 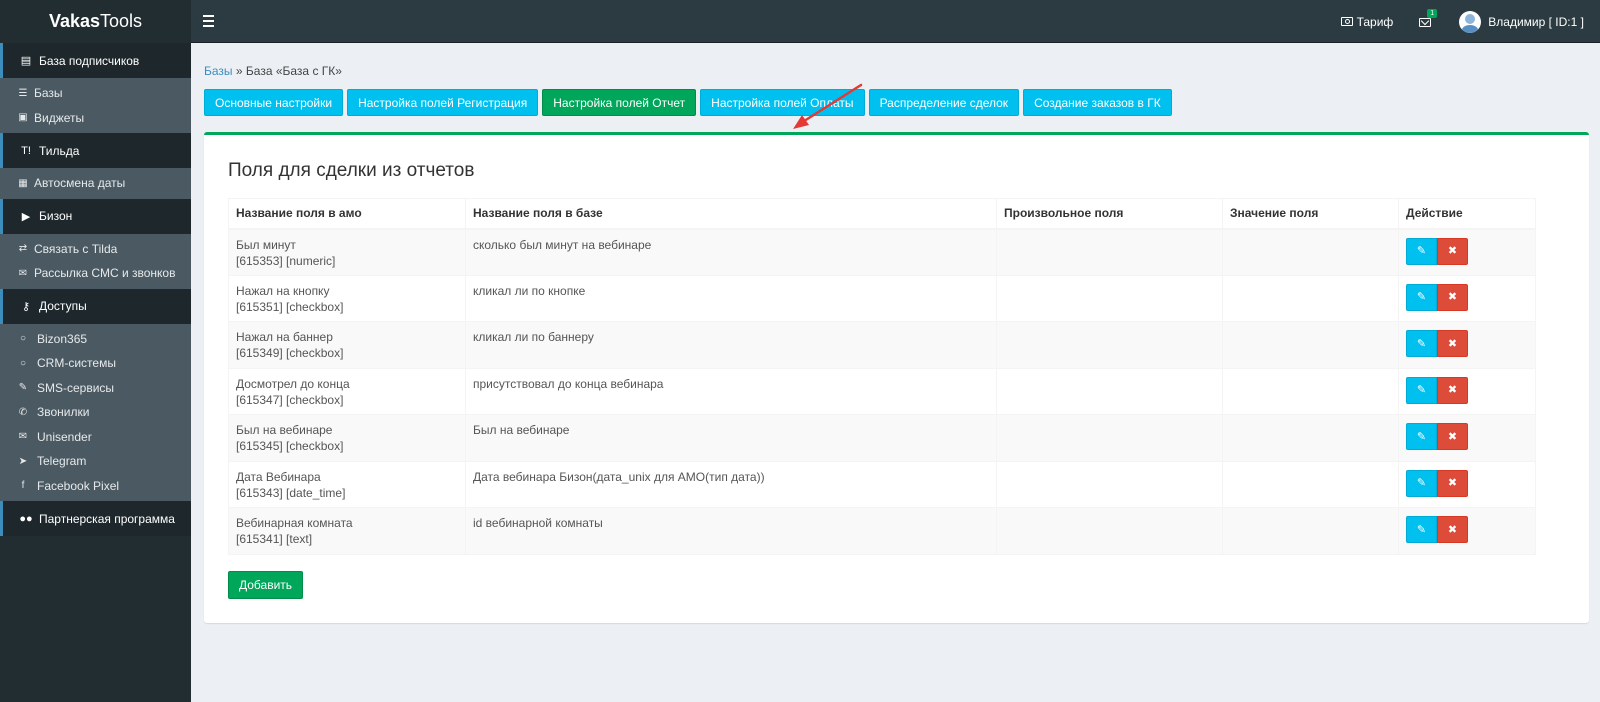 I want to click on tab-main-settings: Основные настройки, so click(x=274, y=102).